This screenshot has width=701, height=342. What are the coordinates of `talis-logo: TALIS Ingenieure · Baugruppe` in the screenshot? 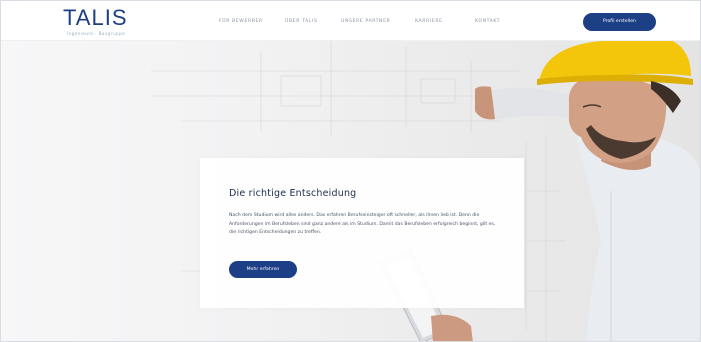 It's located at (98, 22).